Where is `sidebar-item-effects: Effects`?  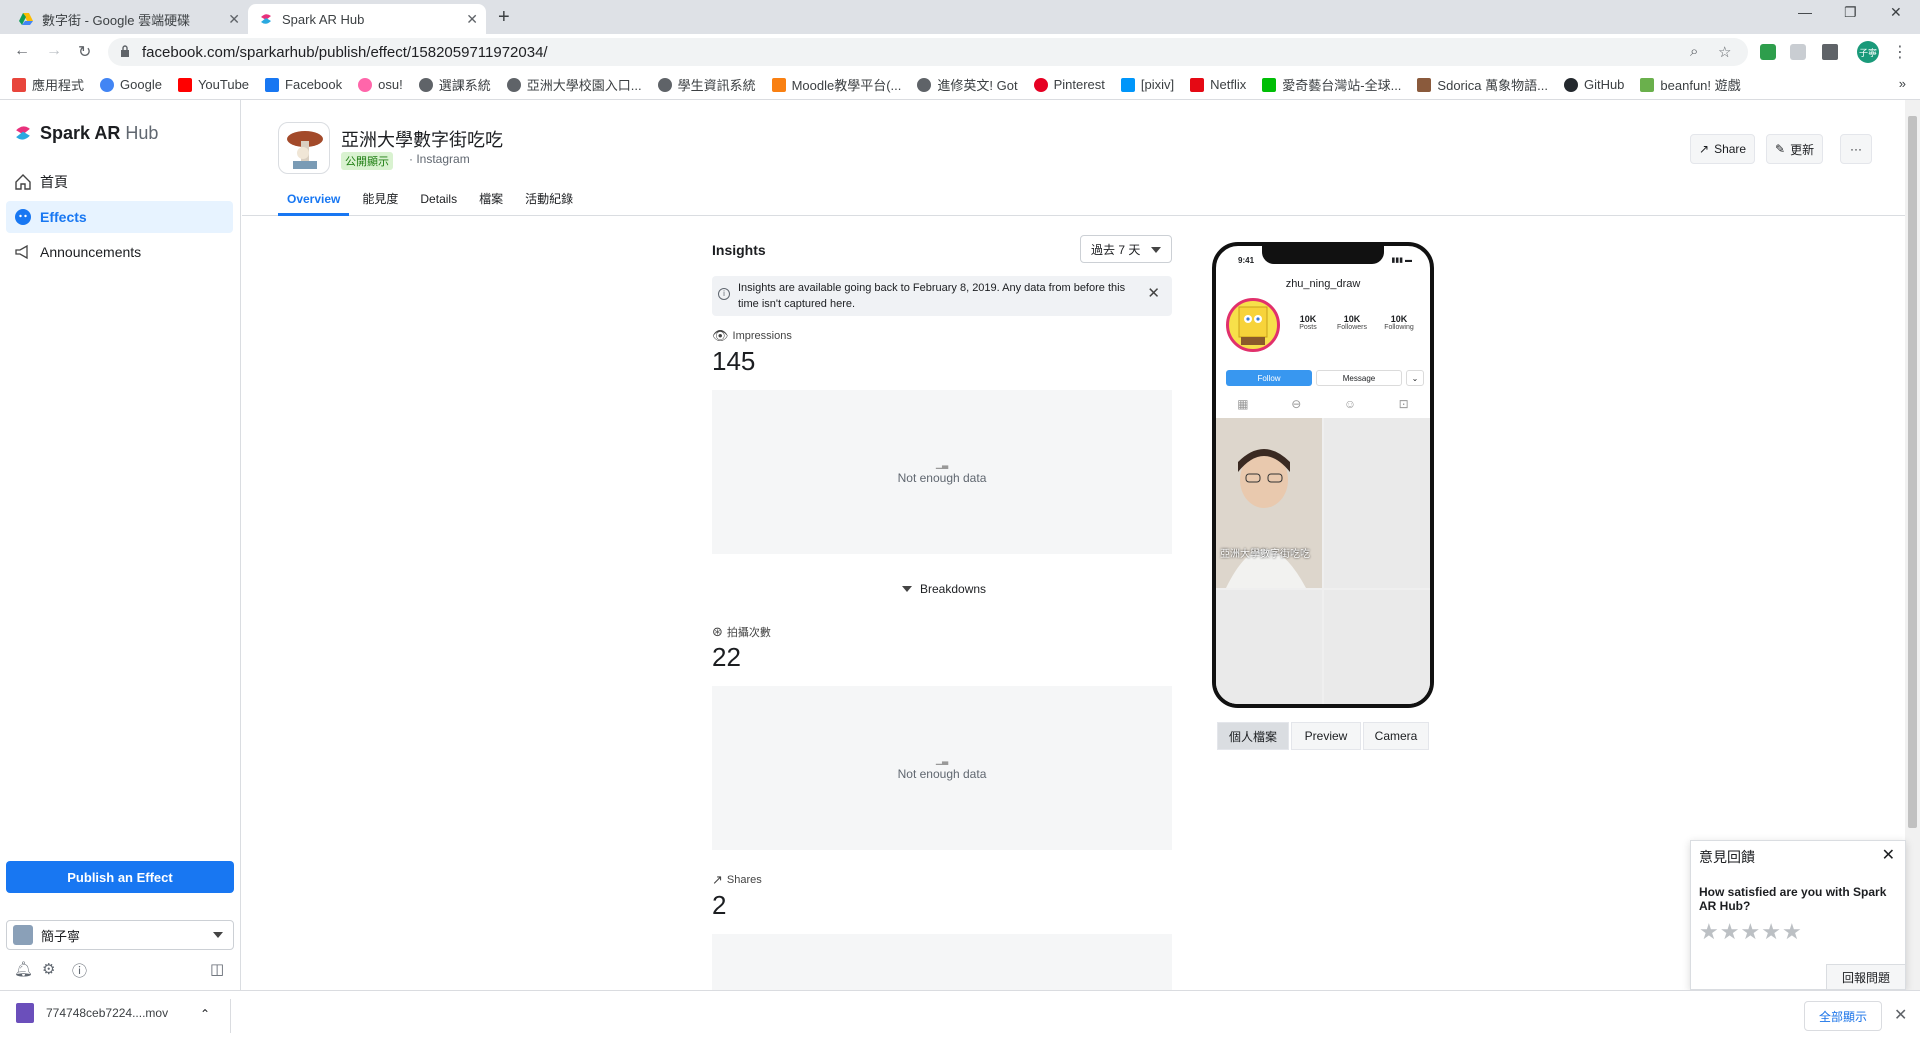 sidebar-item-effects: Effects is located at coordinates (119, 217).